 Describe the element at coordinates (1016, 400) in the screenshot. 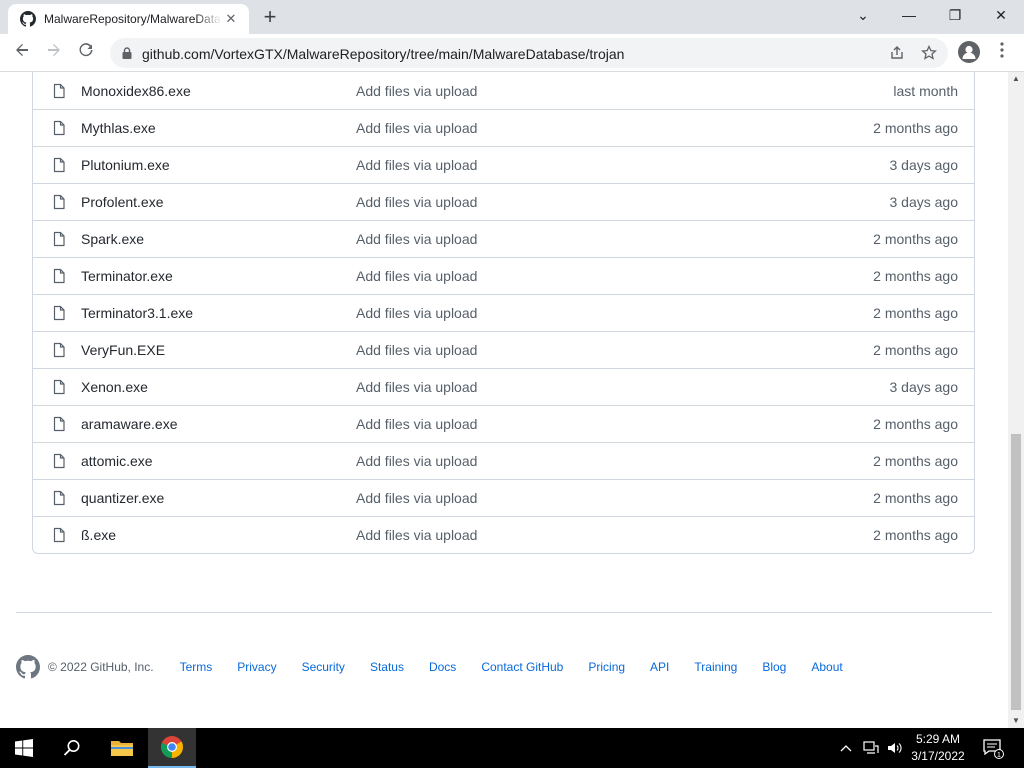

I see `page-scrollbar: ▲ ▼` at that location.